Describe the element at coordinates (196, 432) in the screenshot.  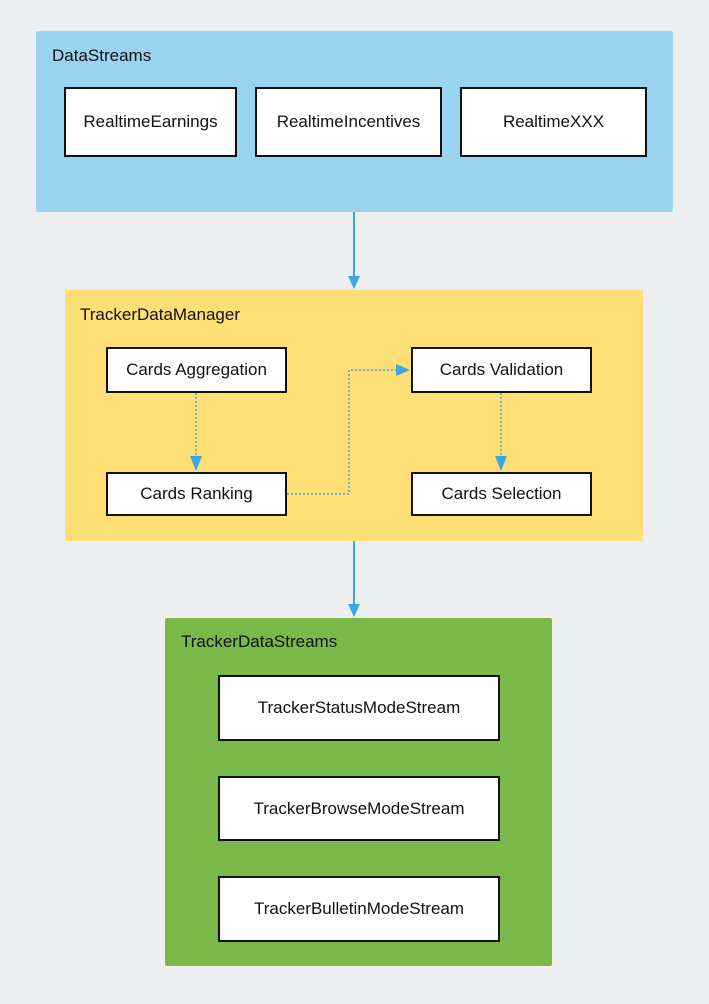
I see `edge-aggregation-to-ranking` at that location.